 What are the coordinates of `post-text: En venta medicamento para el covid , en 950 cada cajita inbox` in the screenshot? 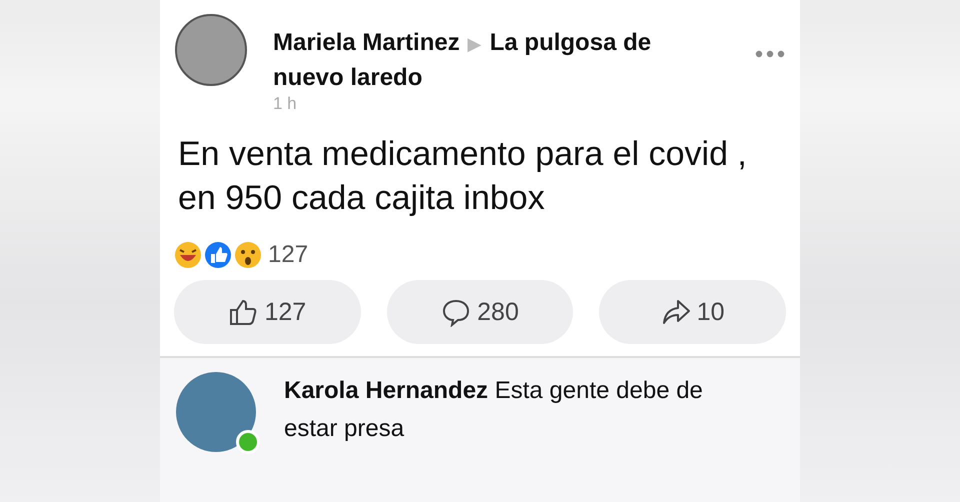 It's located at (463, 176).